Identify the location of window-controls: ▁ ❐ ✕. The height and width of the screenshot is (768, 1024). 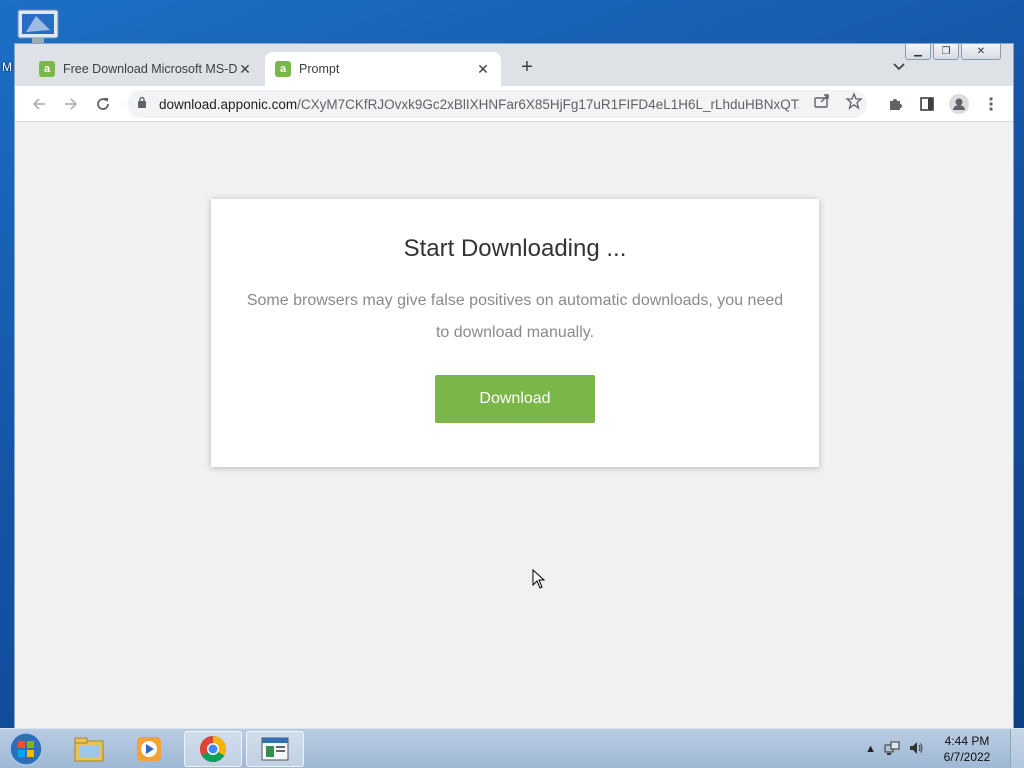
(953, 52).